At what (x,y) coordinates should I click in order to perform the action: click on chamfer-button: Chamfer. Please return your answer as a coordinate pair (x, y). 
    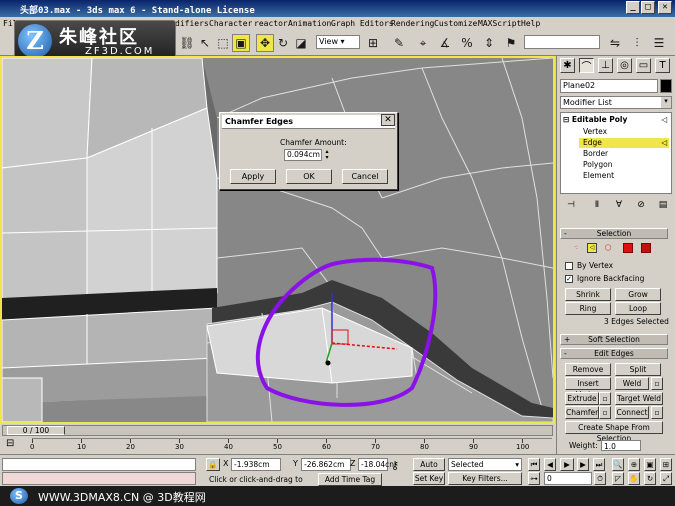
    Looking at the image, I should click on (582, 412).